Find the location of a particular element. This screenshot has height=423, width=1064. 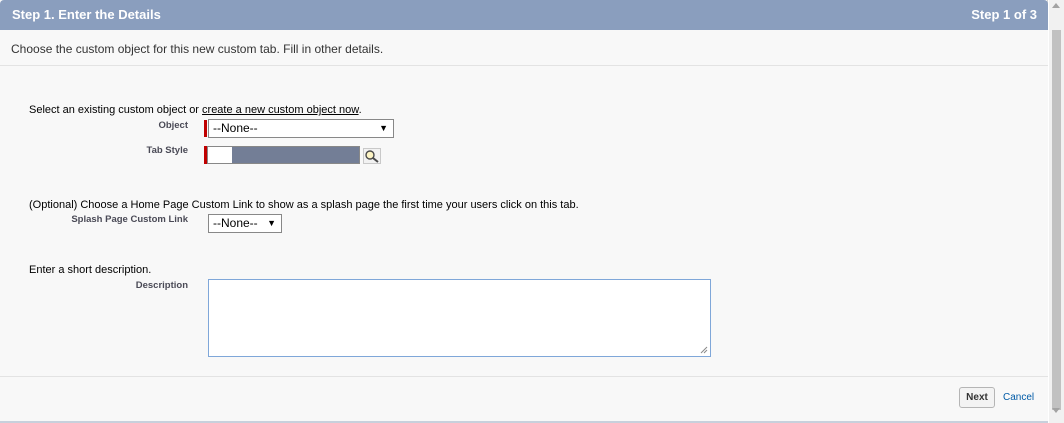

tab-style-label: Tab Style is located at coordinates (167, 150).